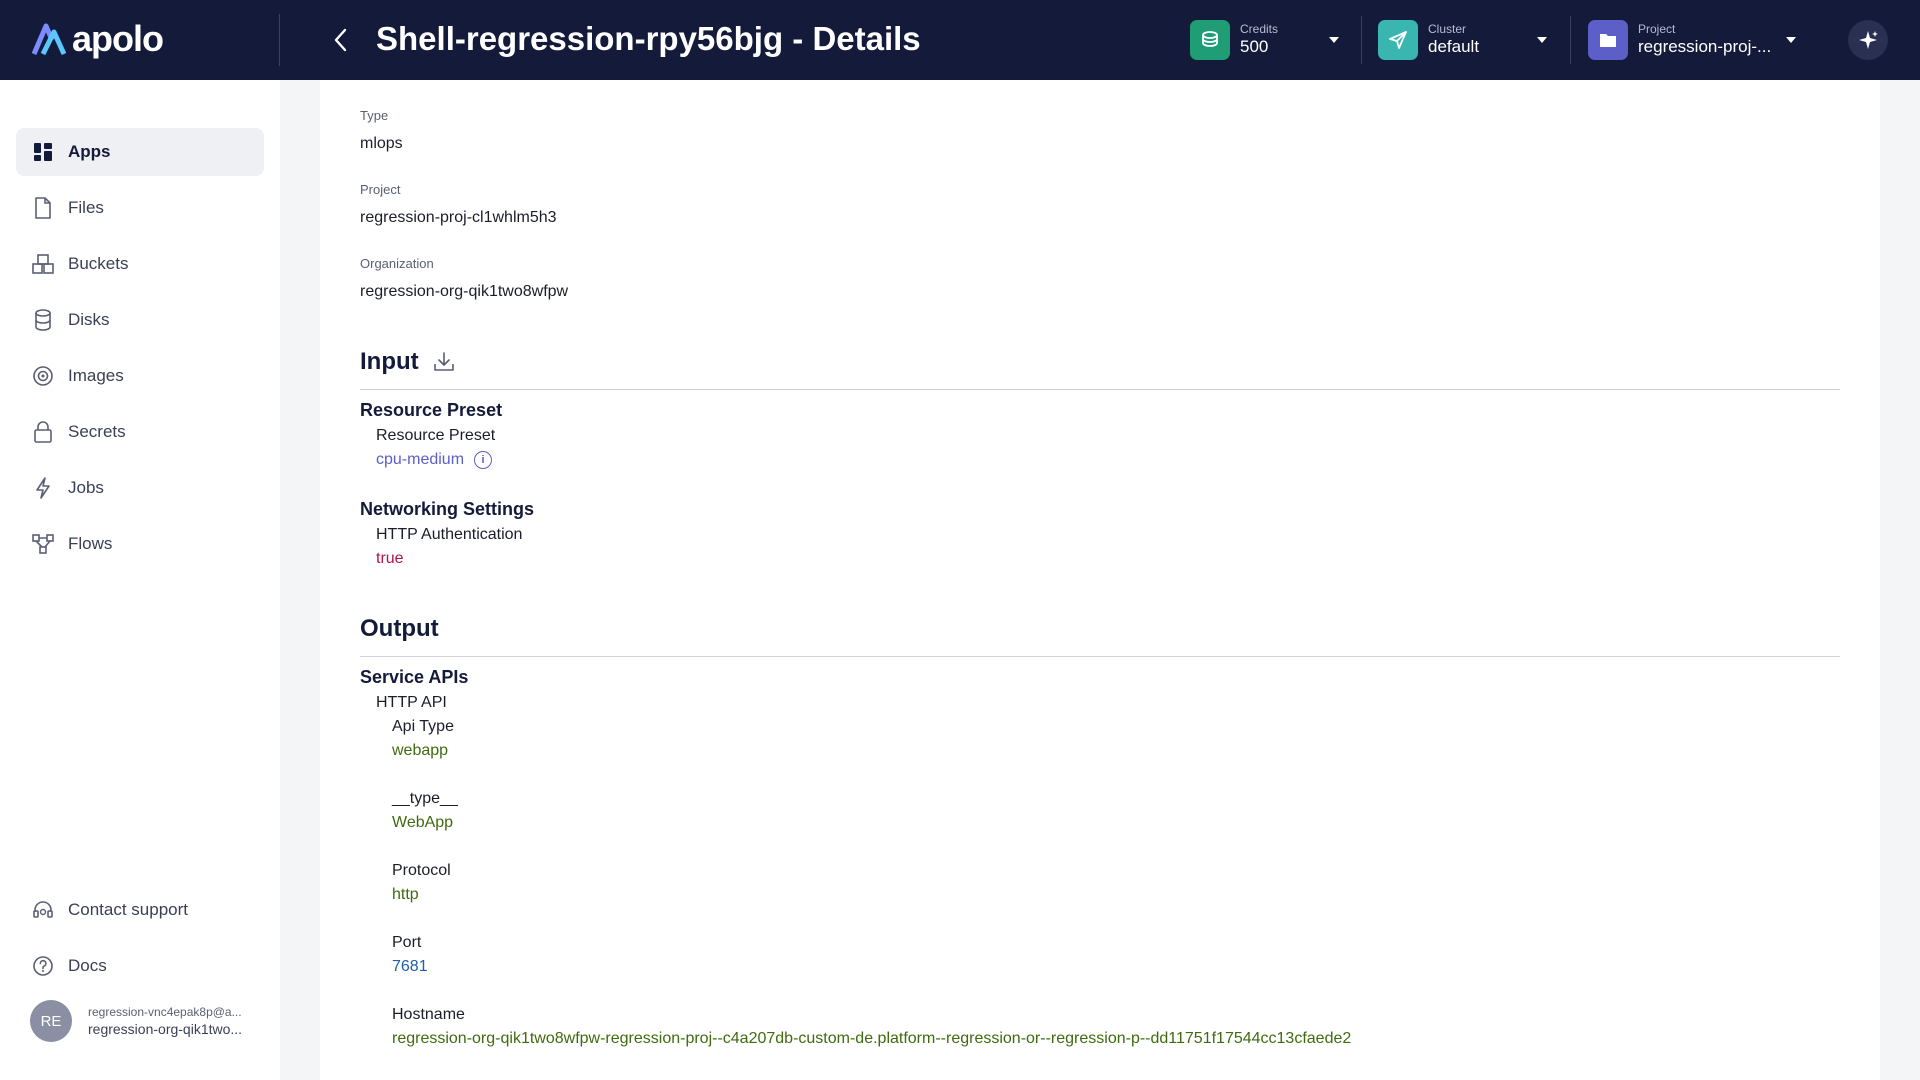 Image resolution: width=1920 pixels, height=1080 pixels. What do you see at coordinates (410, 966) in the screenshot?
I see `port-value: 7681` at bounding box center [410, 966].